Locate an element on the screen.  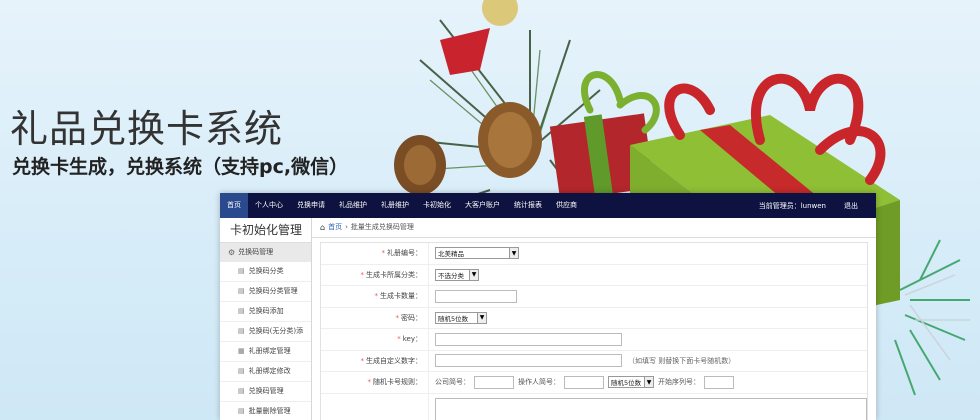
form-row-gift-book: * 礼册编号： 北美精品 ▼ is located at coordinates (594, 254).